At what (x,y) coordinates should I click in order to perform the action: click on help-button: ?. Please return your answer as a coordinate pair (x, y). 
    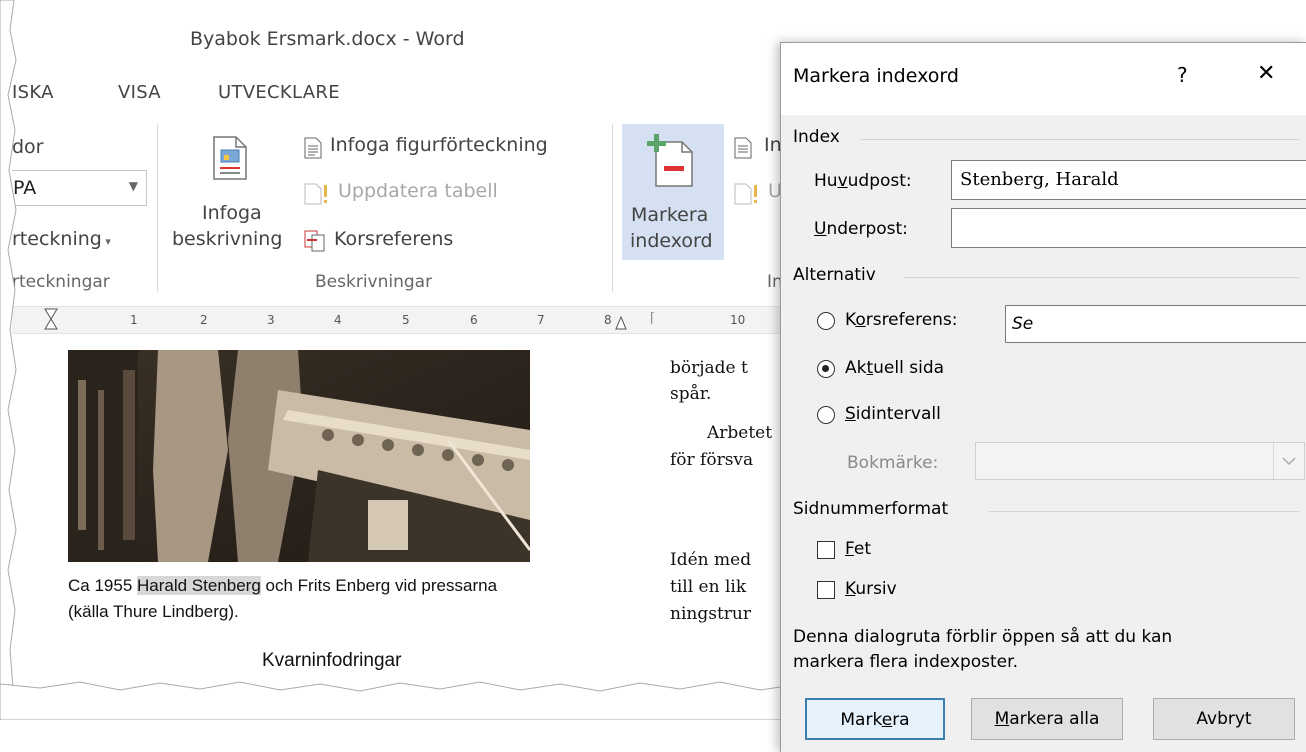
    Looking at the image, I should click on (1182, 75).